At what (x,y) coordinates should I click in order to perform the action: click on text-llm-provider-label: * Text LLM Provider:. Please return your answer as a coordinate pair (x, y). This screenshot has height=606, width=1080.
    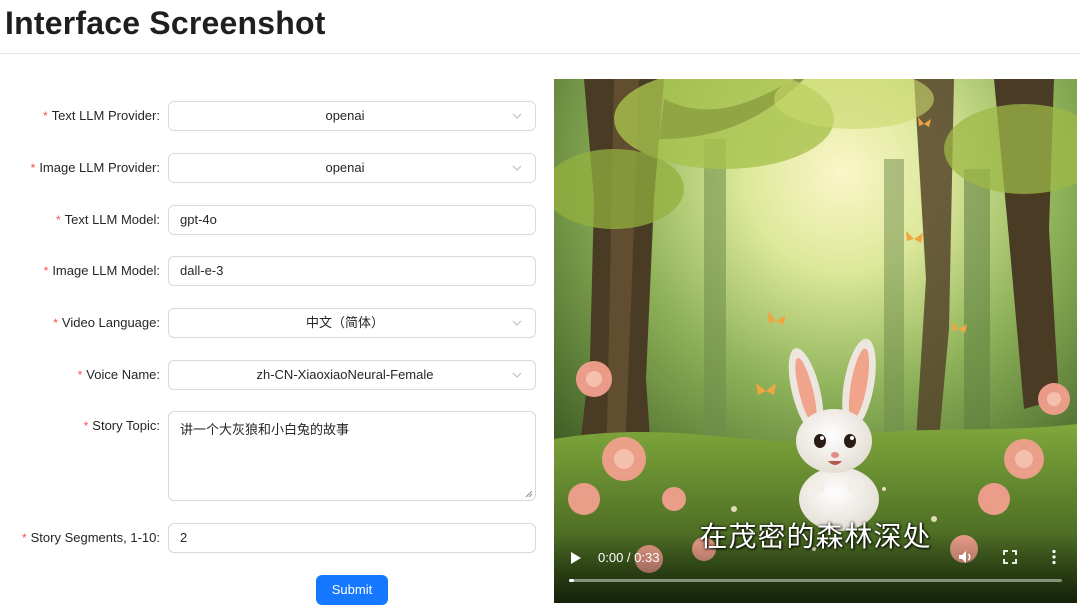
    Looking at the image, I should click on (101, 115).